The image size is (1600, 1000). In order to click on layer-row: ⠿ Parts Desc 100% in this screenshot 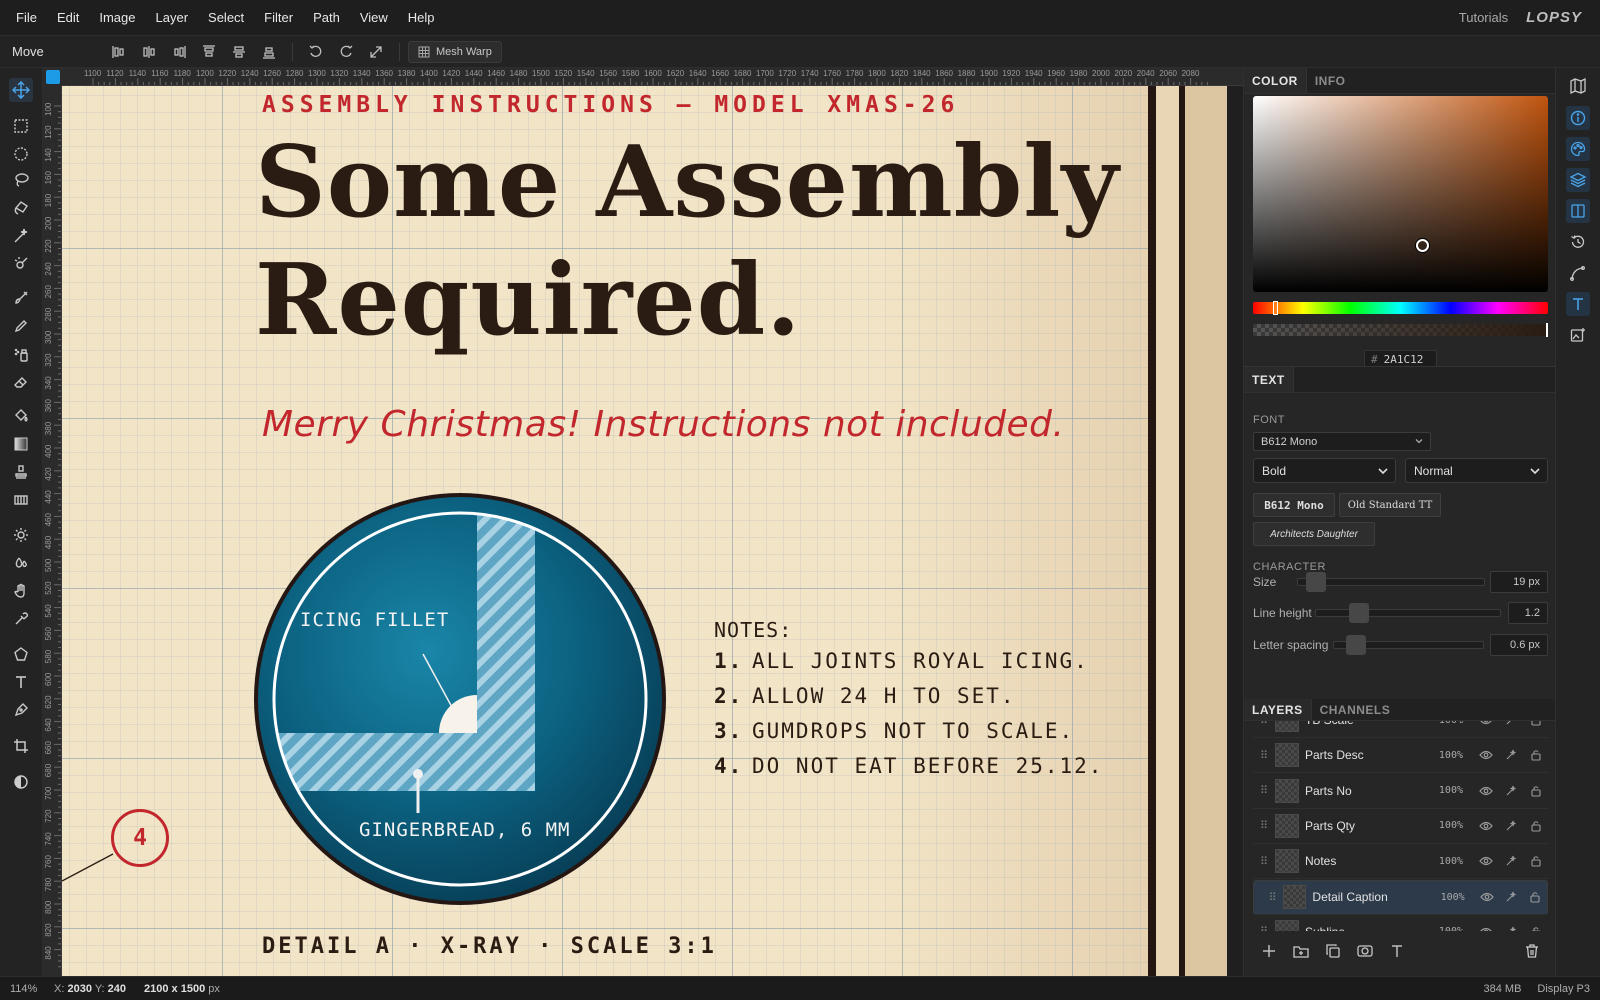, I will do `click(1400, 756)`.